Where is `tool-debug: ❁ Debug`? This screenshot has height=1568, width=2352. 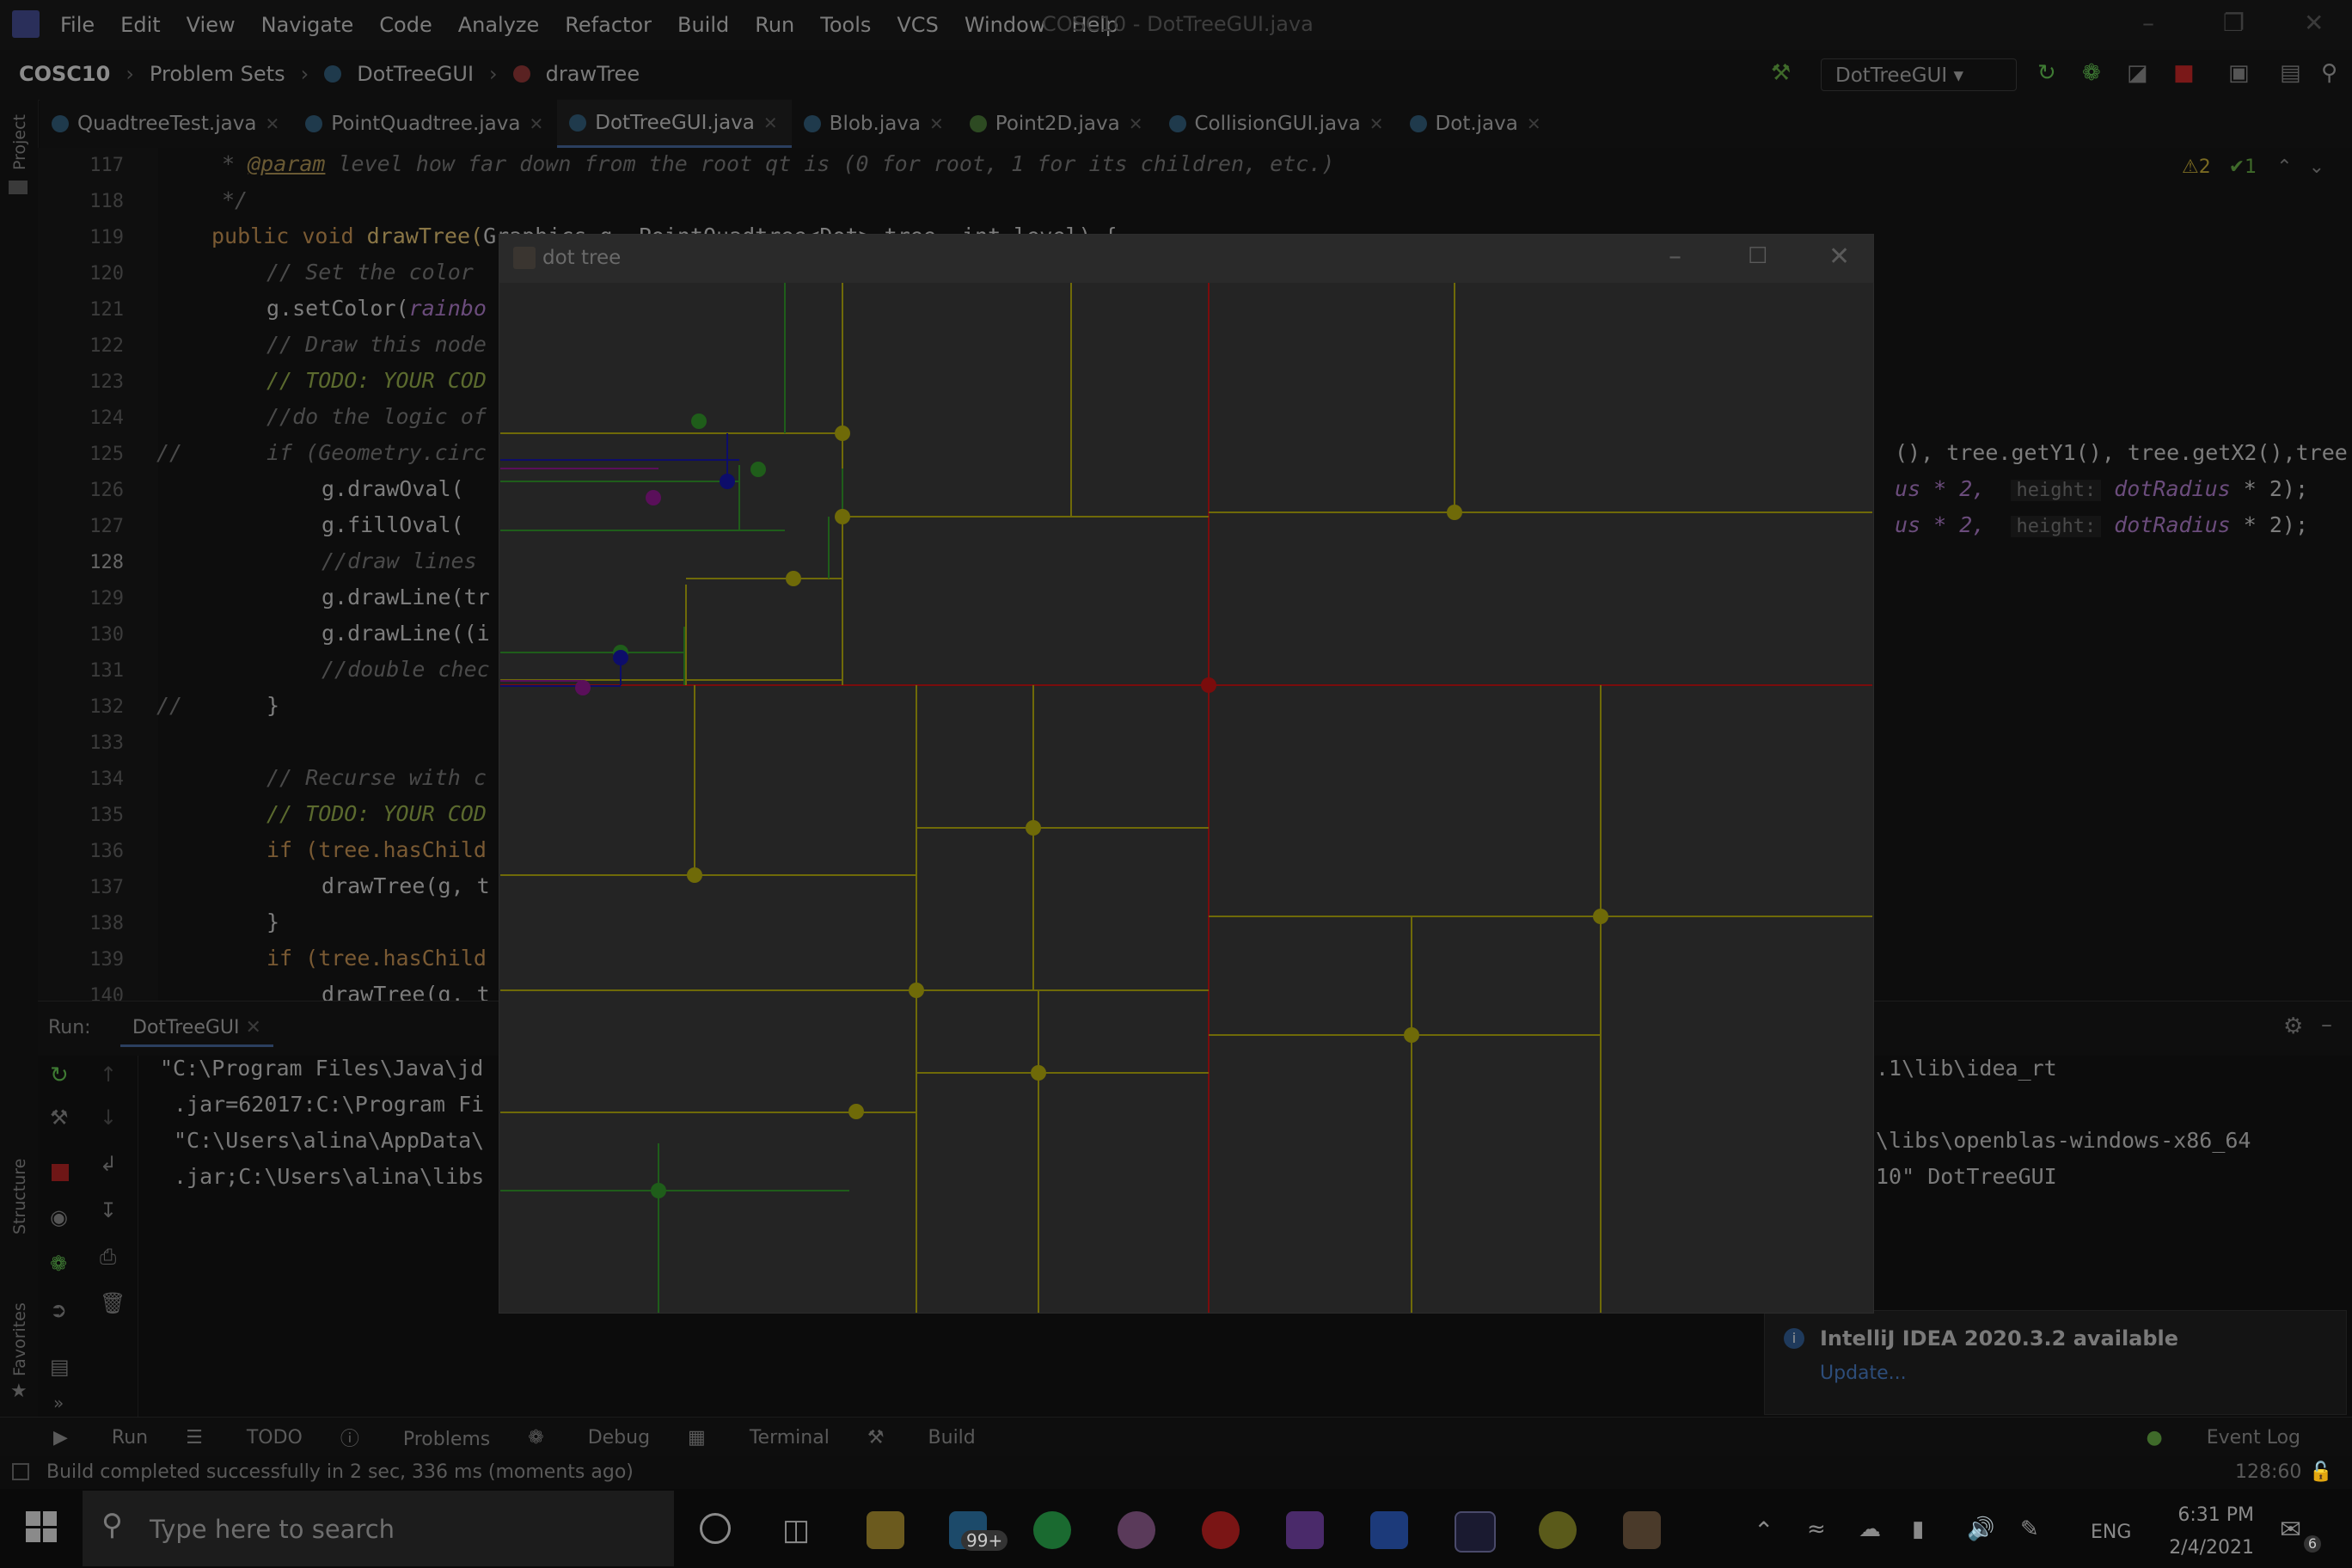
tool-debug: ❁ Debug is located at coordinates (589, 1438).